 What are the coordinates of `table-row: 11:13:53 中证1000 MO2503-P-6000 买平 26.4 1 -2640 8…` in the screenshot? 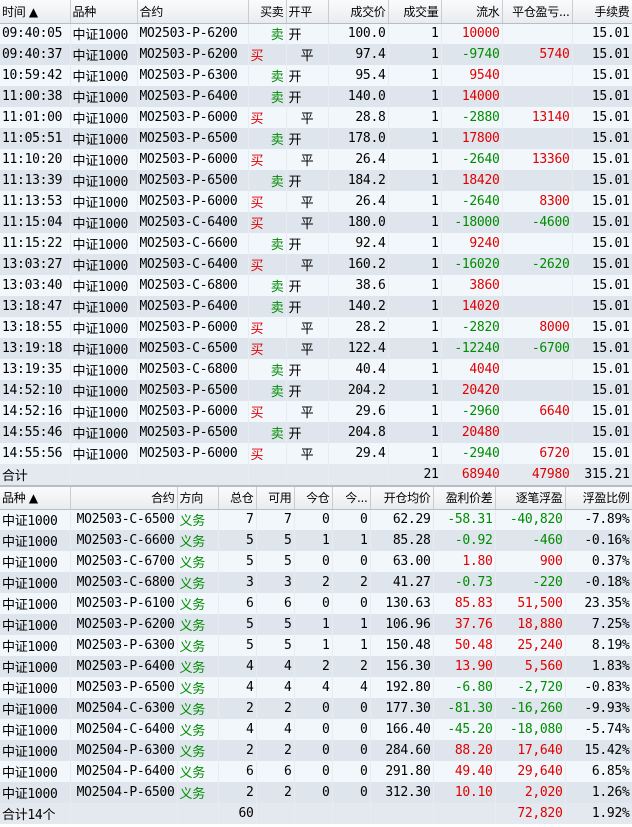 It's located at (316, 201).